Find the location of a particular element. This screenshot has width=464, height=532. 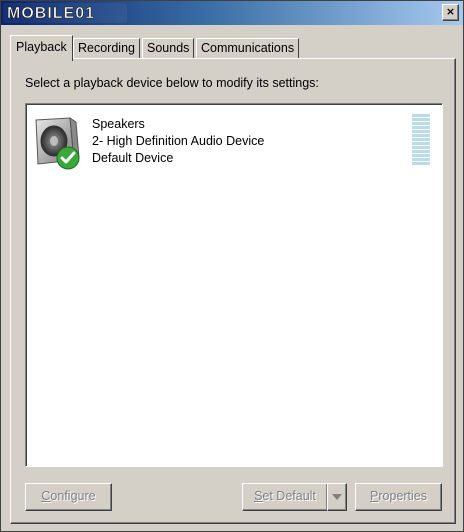

device-description: 2- High Definition Audio Device is located at coordinates (178, 141).